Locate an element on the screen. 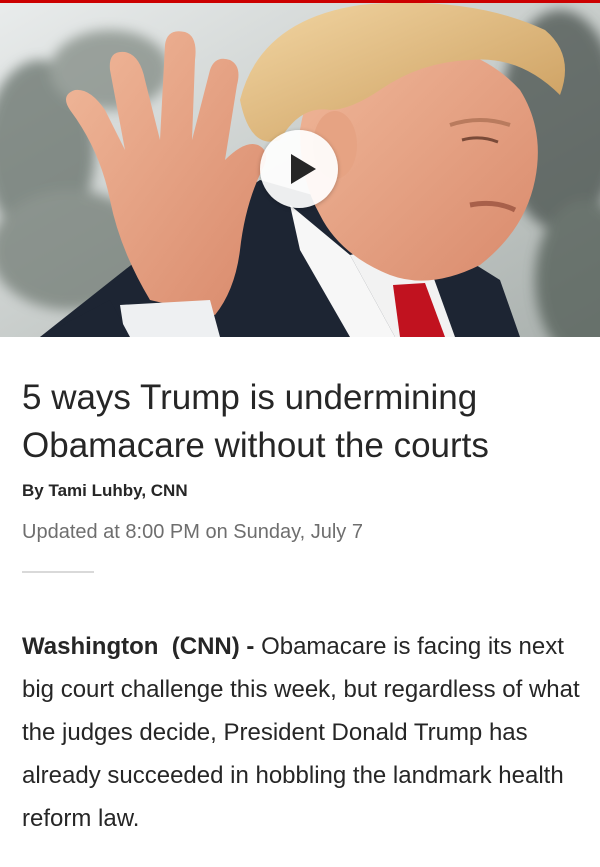  play-button is located at coordinates (299, 169).